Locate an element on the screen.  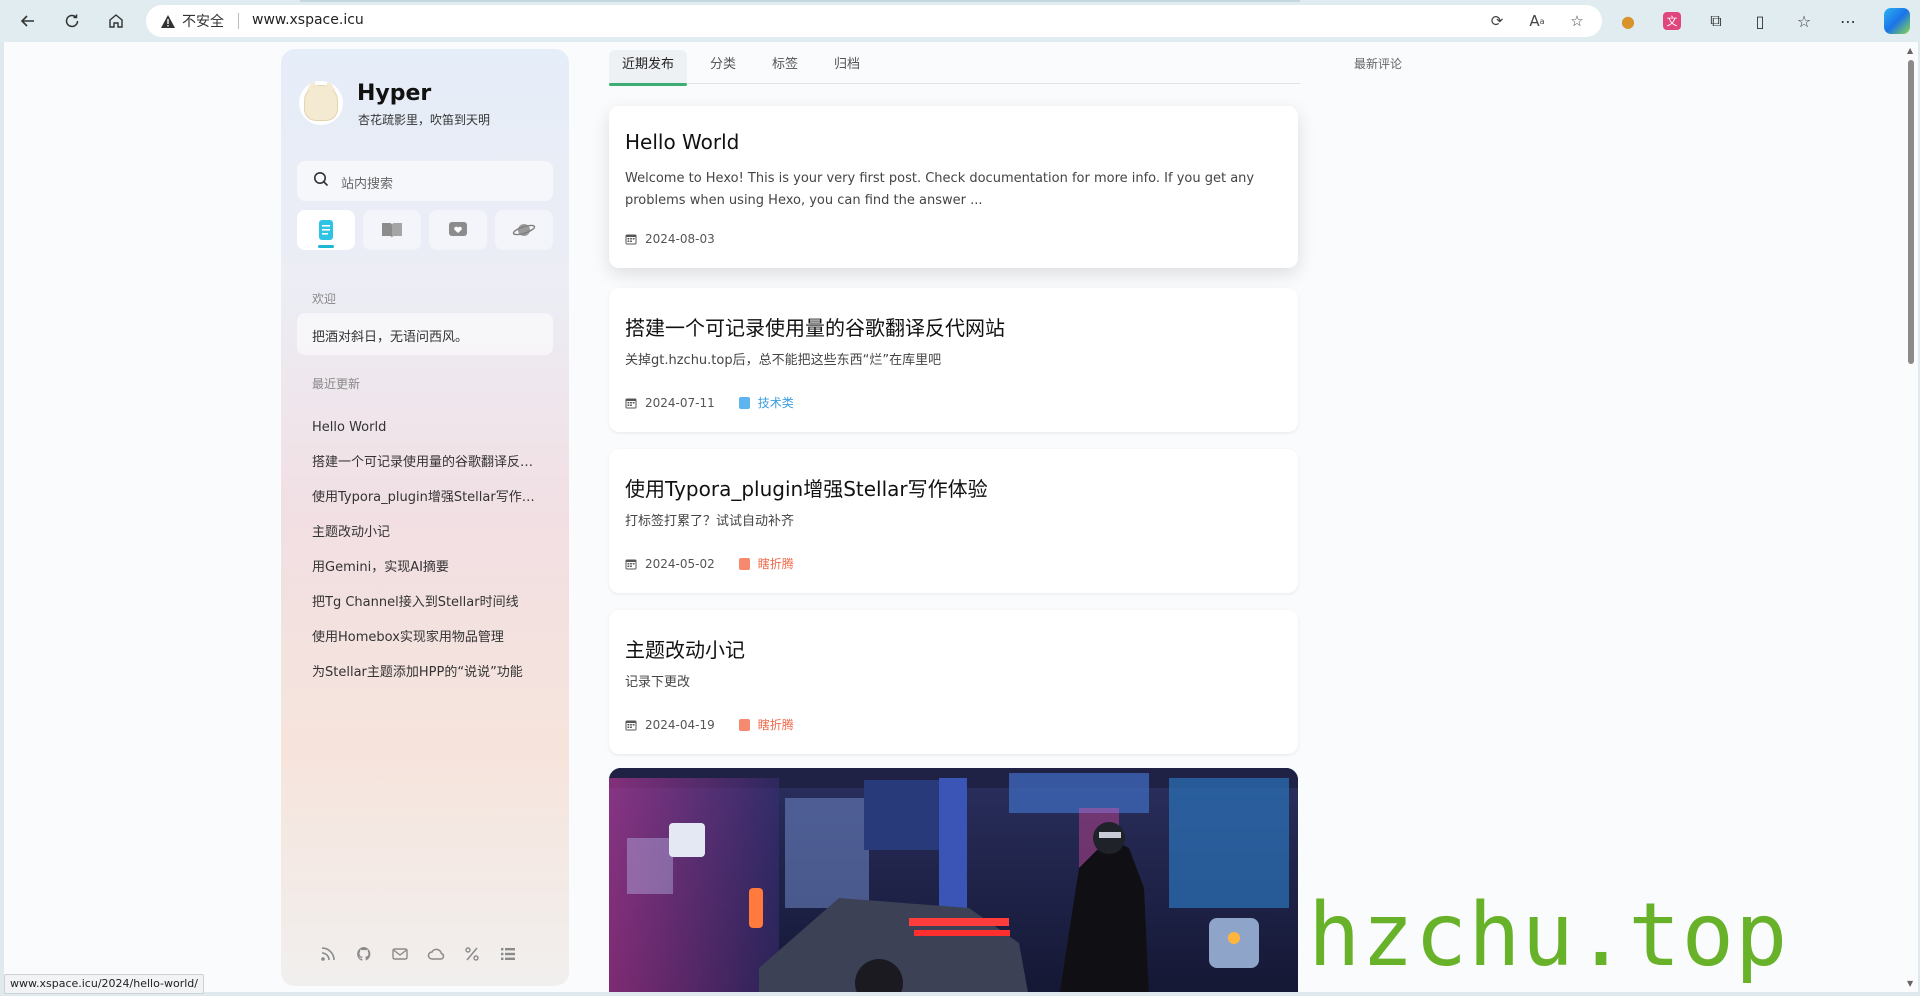
github-icon is located at coordinates (364, 954).